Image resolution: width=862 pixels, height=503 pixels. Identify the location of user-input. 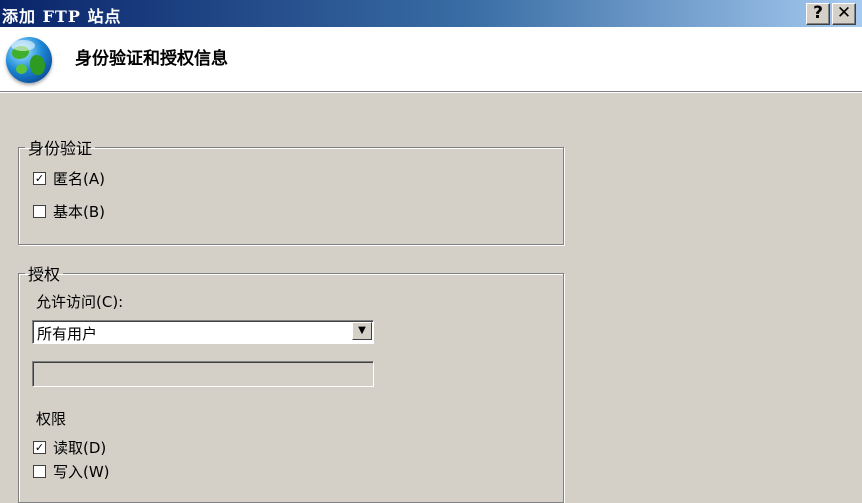
(203, 374).